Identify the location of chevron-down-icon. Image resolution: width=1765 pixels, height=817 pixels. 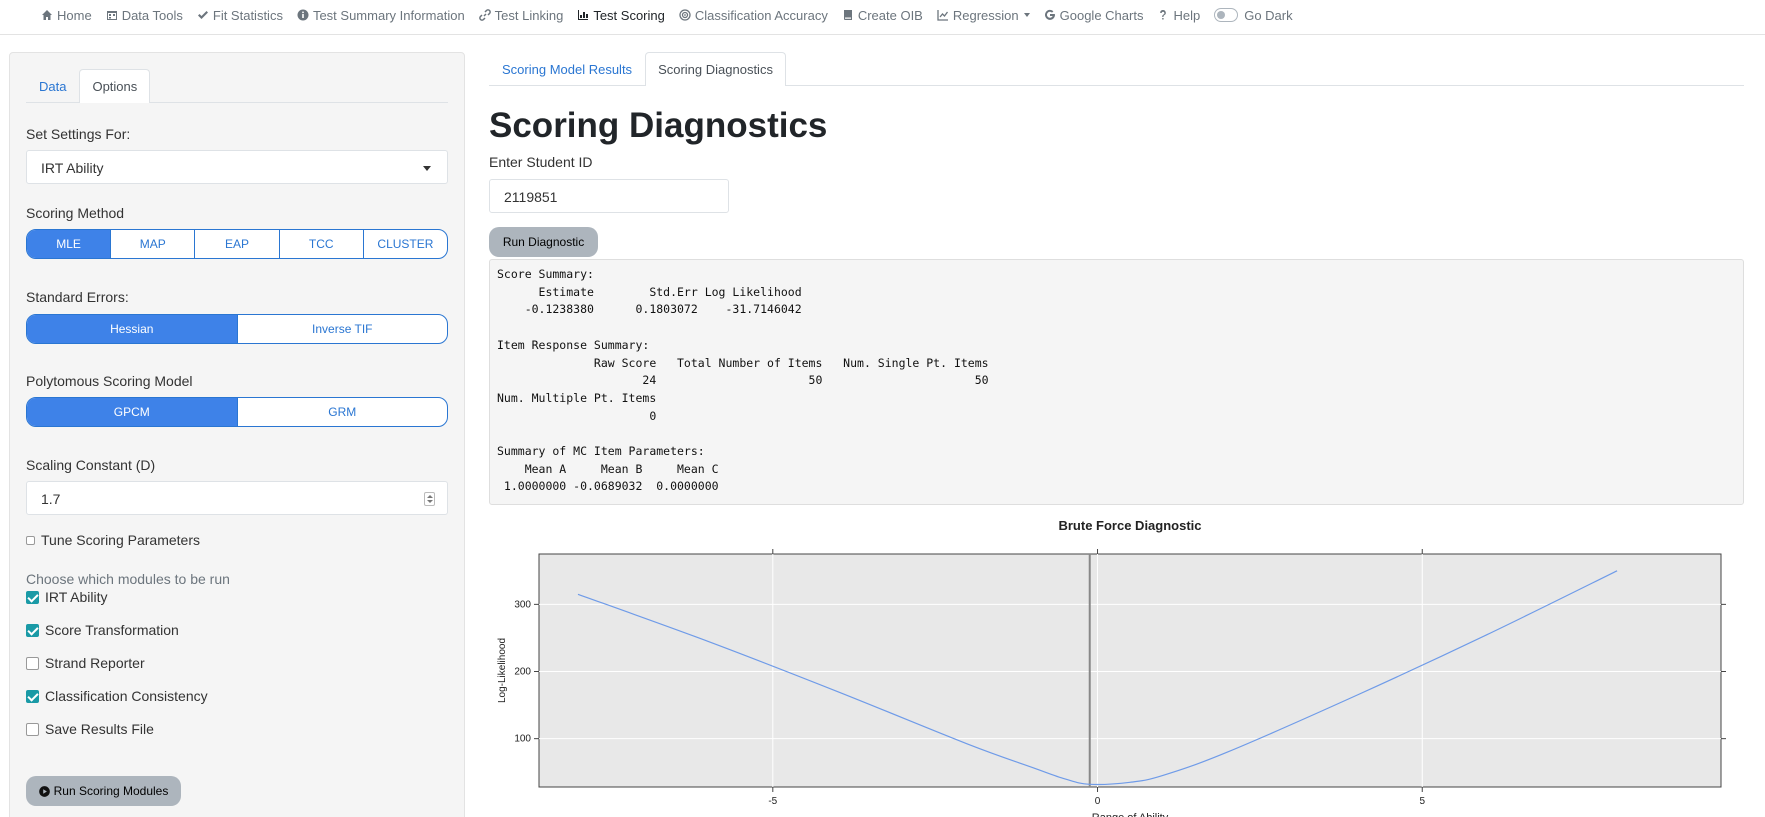
(1026, 15).